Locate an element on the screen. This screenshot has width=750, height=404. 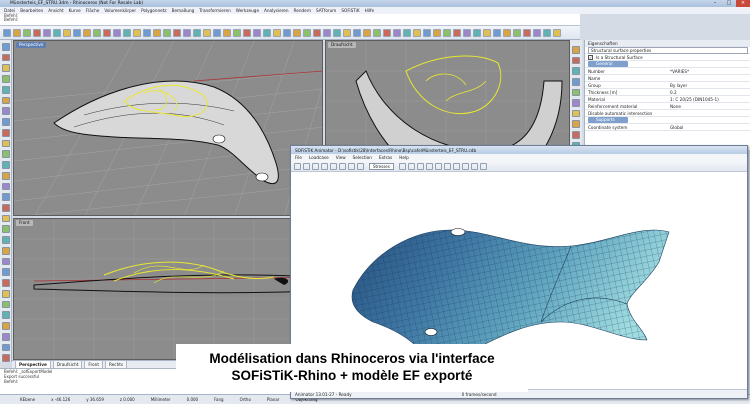
menu-item: Kurve is located at coordinates (75, 10).